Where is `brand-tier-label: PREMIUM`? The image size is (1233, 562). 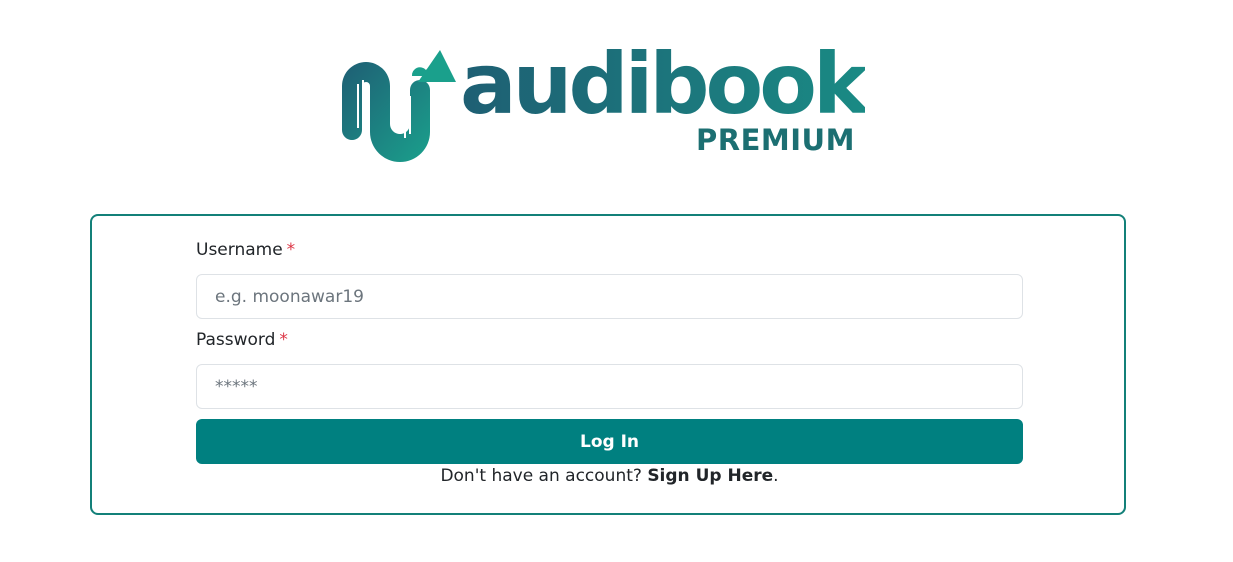 brand-tier-label: PREMIUM is located at coordinates (775, 140).